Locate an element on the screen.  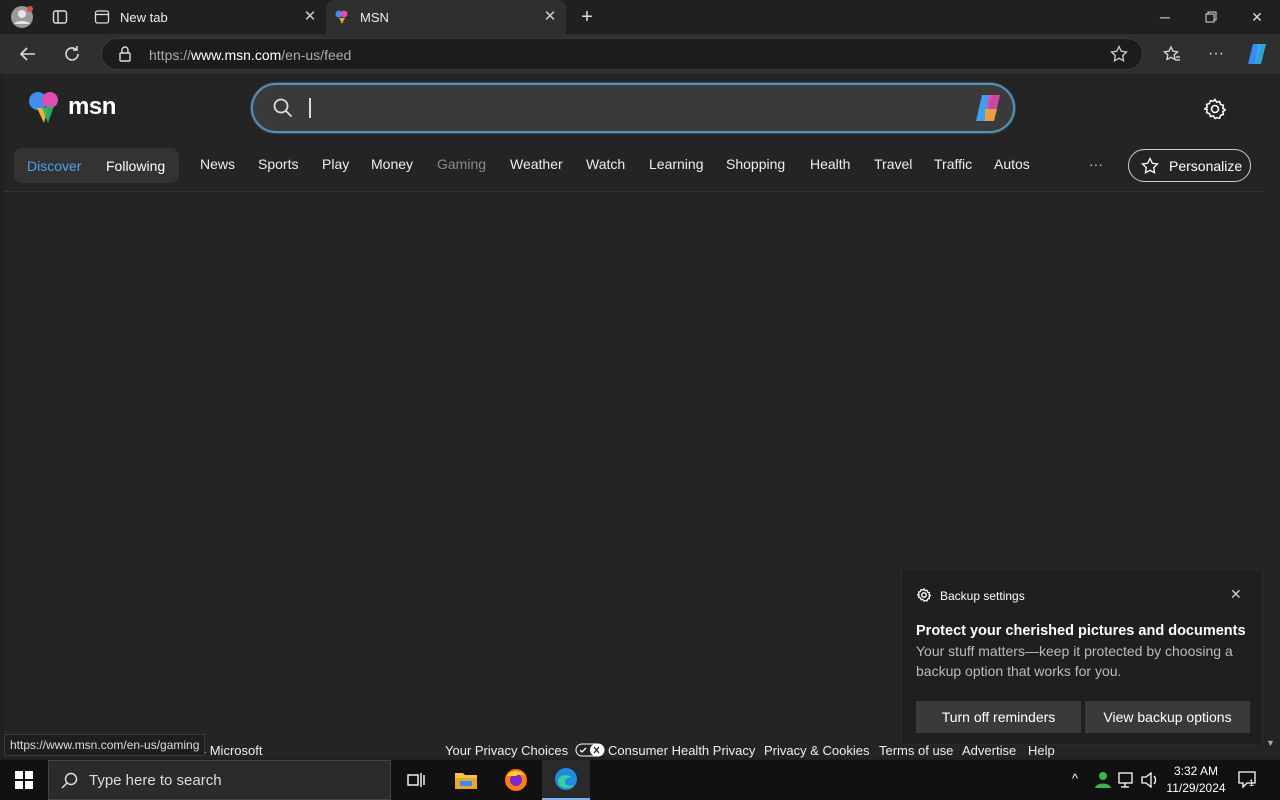
logo-text: msn is located at coordinates (92, 106).